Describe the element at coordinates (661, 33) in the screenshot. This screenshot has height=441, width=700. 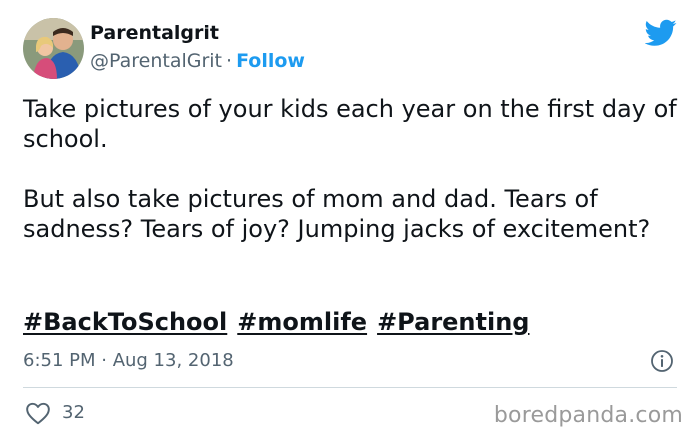
I see `twitter-bird-icon` at that location.